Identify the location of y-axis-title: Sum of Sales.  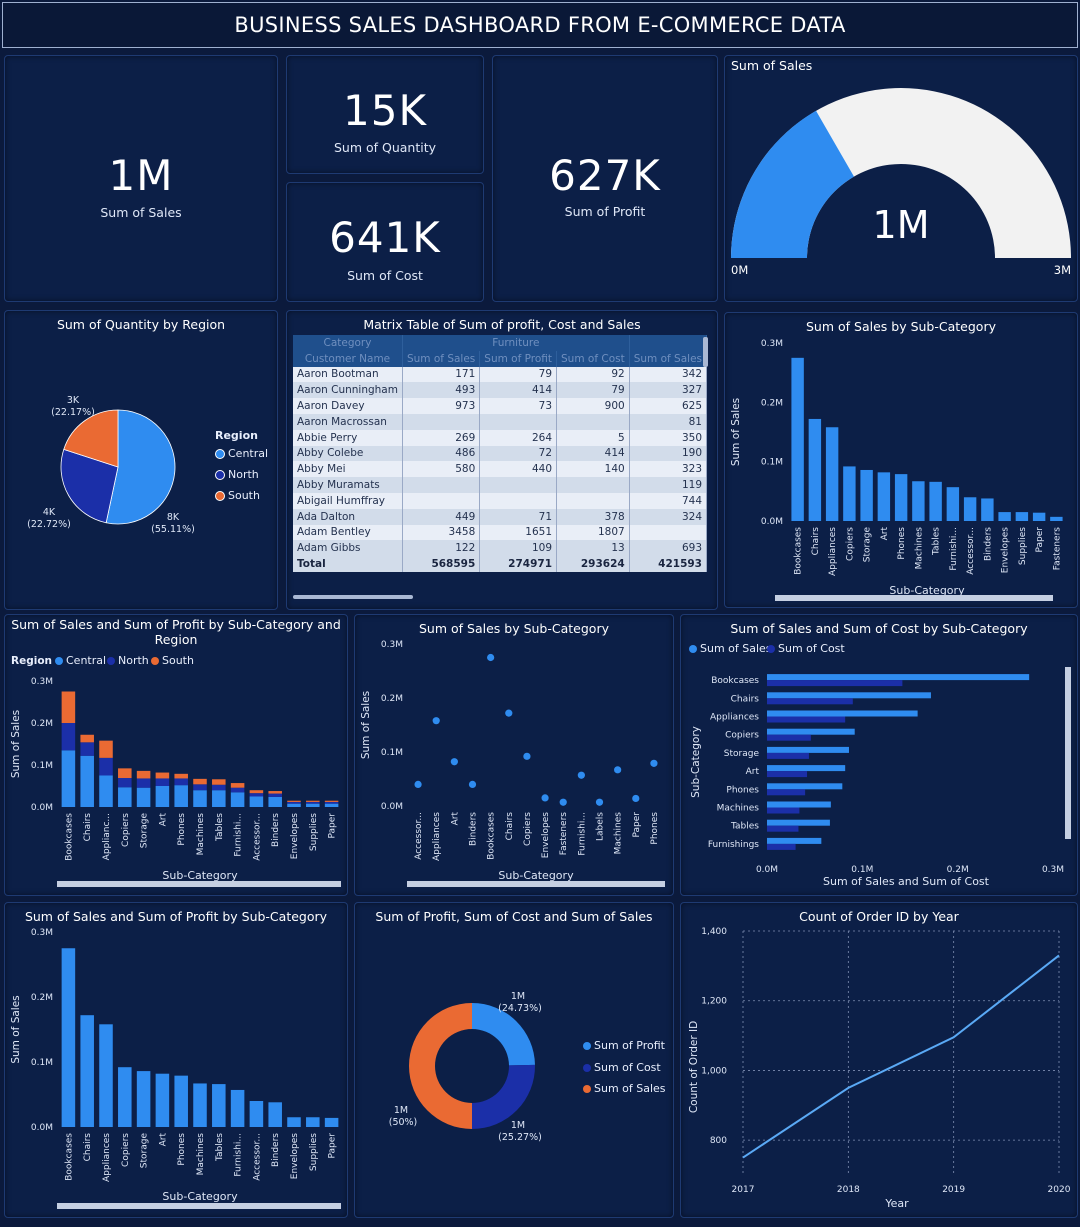
(366, 725).